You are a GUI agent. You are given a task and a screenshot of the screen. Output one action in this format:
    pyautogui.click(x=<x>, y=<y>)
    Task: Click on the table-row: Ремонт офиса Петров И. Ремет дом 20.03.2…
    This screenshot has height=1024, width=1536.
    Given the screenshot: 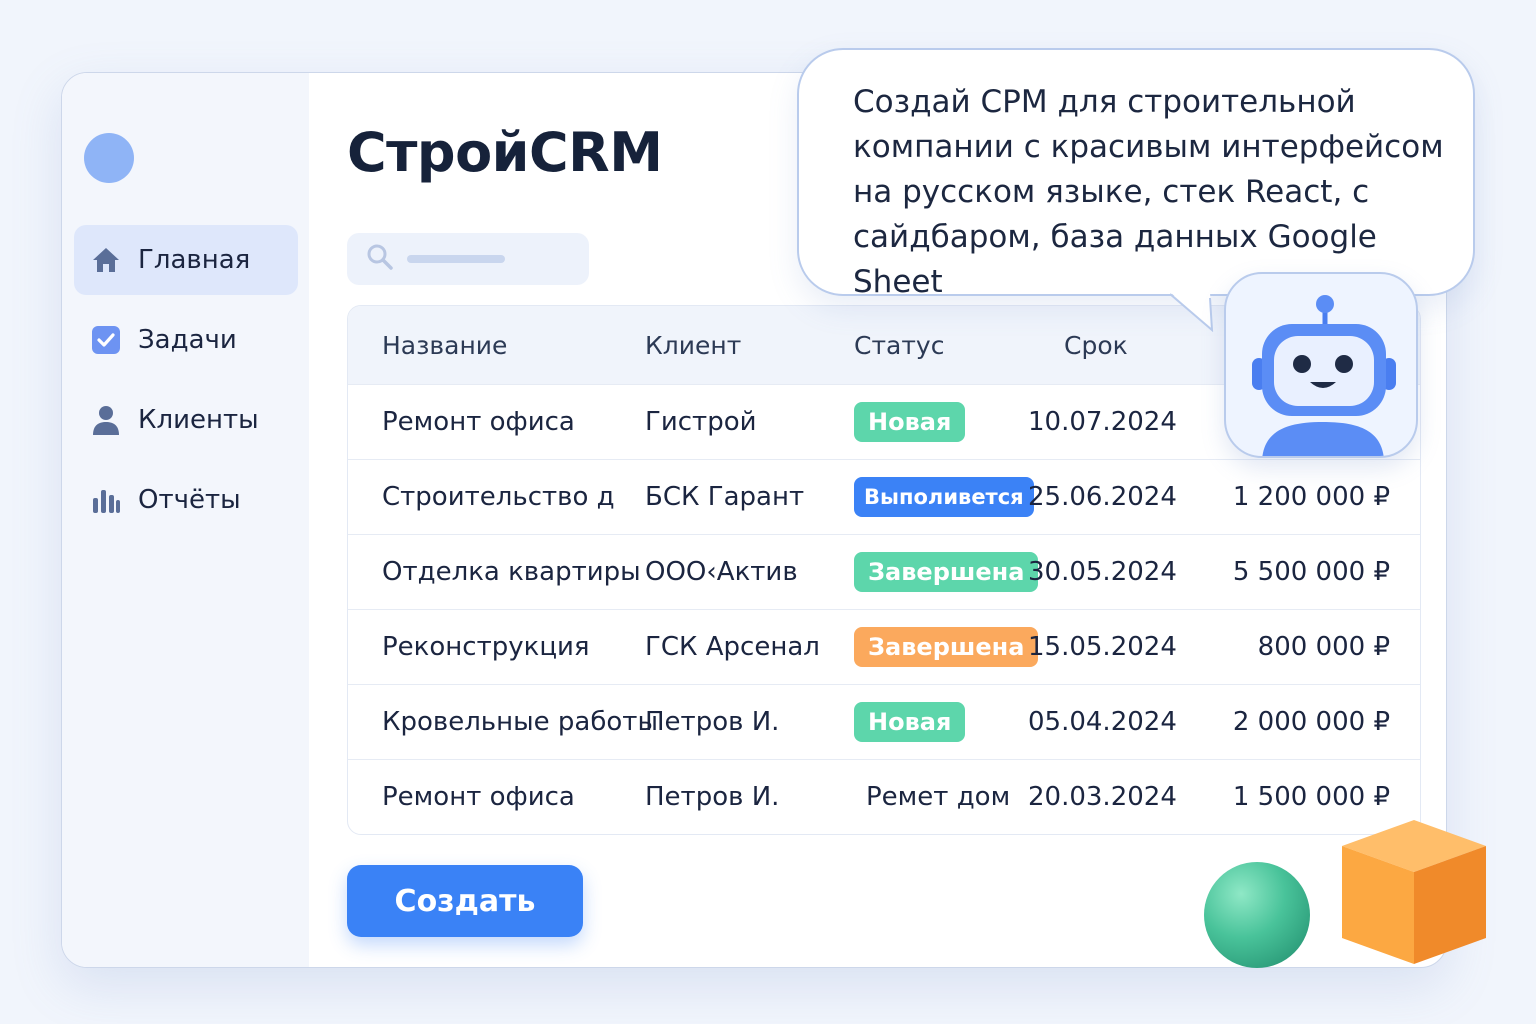 What is the action you would take?
    pyautogui.click(x=884, y=796)
    